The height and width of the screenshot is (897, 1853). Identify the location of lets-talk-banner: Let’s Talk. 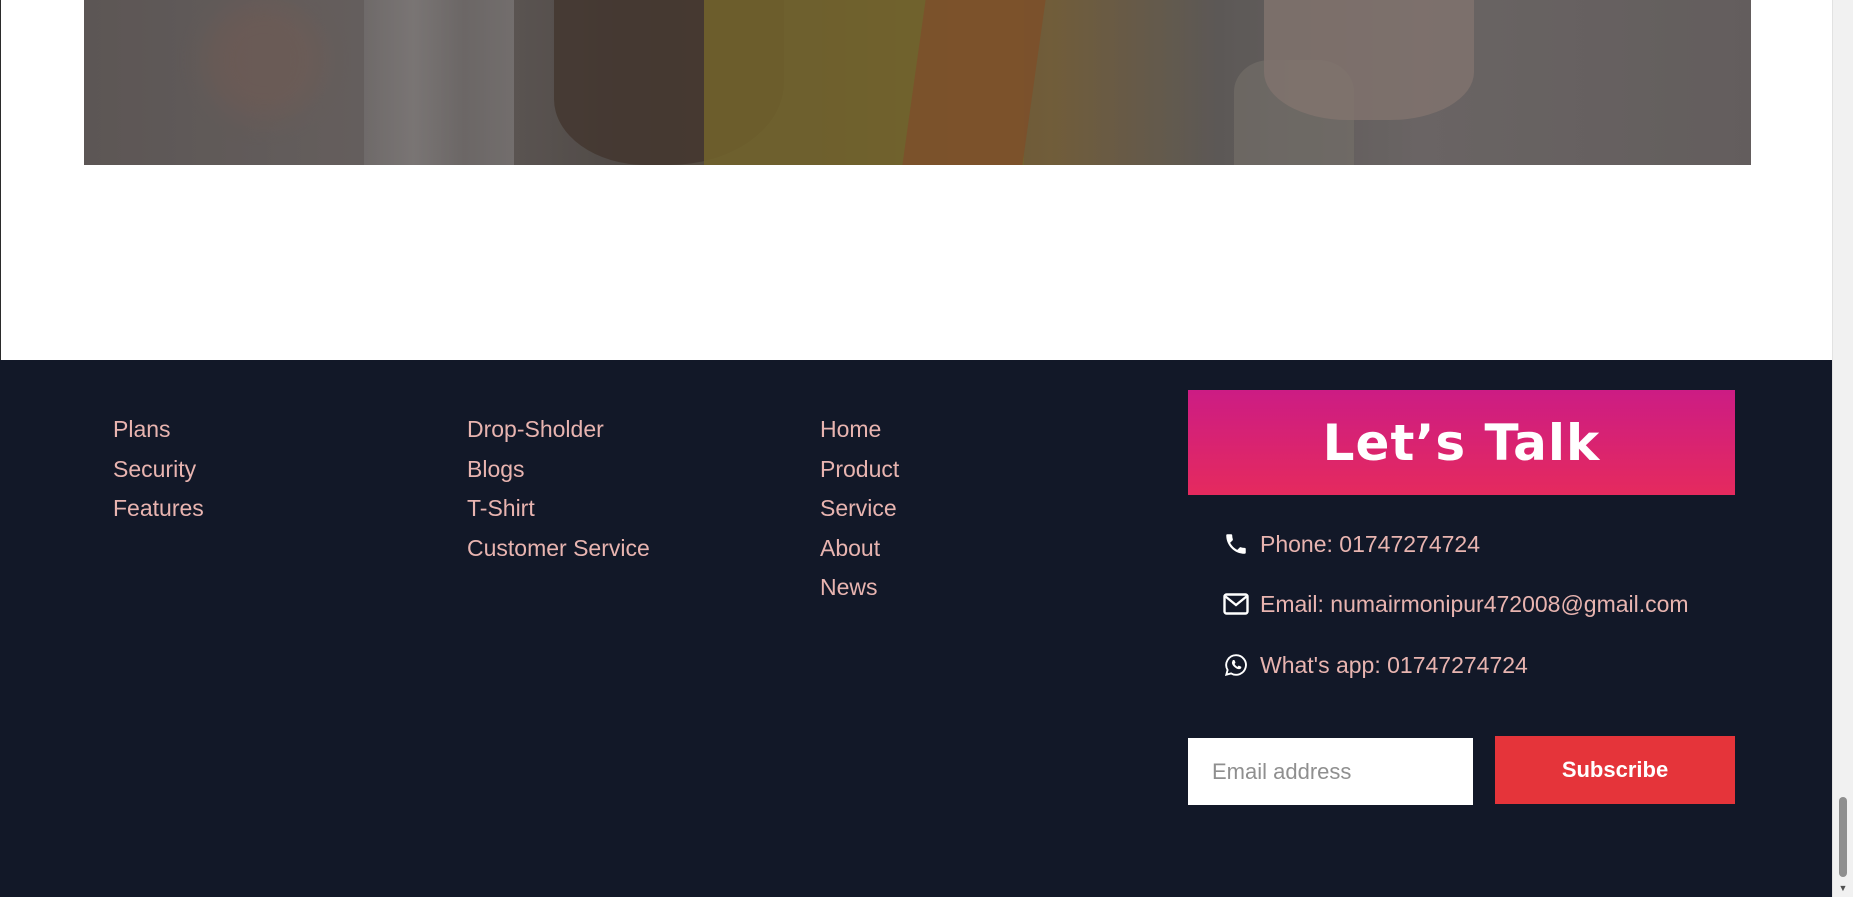
(1461, 442).